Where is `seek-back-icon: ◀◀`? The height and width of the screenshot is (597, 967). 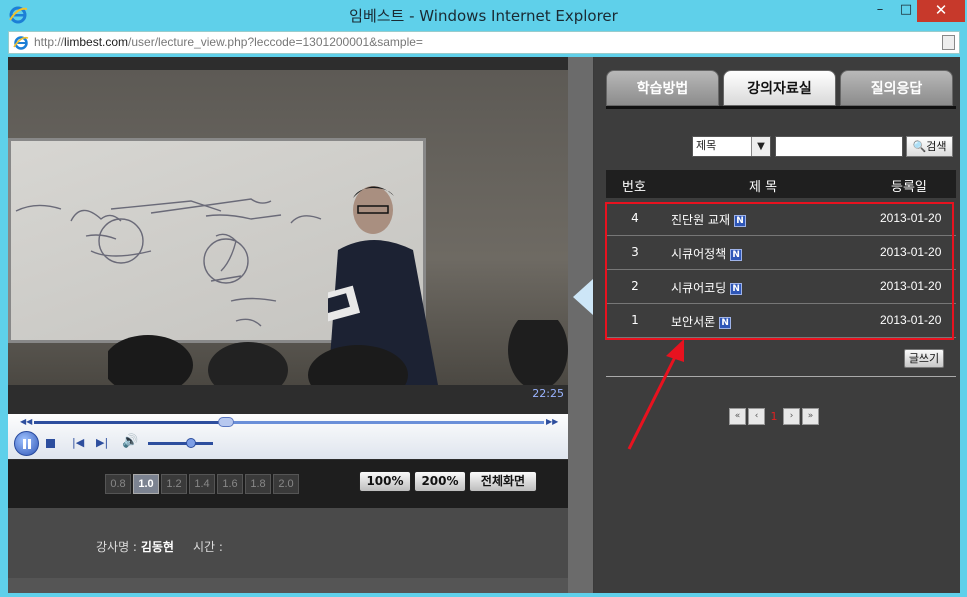 seek-back-icon: ◀◀ is located at coordinates (26, 421).